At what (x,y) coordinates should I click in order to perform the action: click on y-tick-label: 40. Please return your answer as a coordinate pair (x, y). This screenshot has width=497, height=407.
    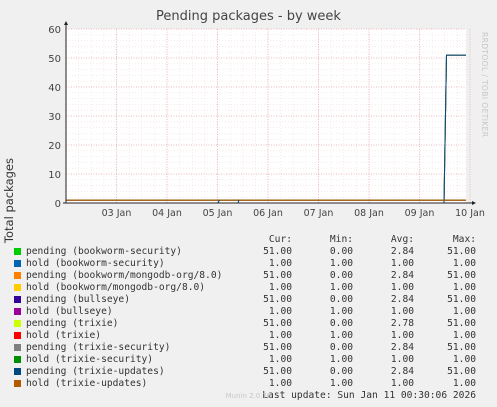
    Looking at the image, I should click on (54, 88).